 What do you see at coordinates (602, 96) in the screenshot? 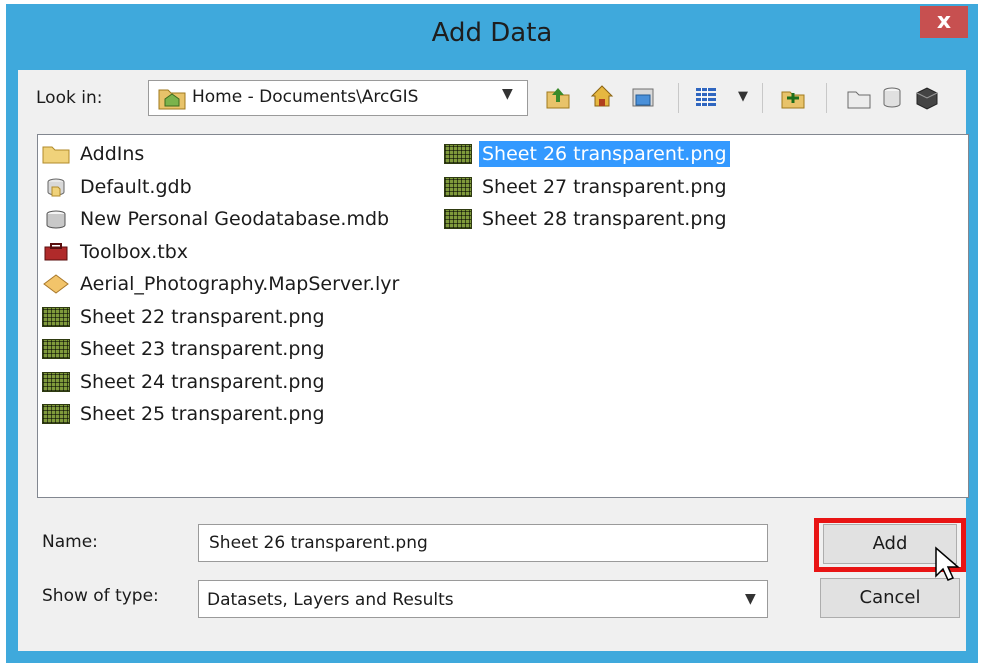
I see `home-icon` at bounding box center [602, 96].